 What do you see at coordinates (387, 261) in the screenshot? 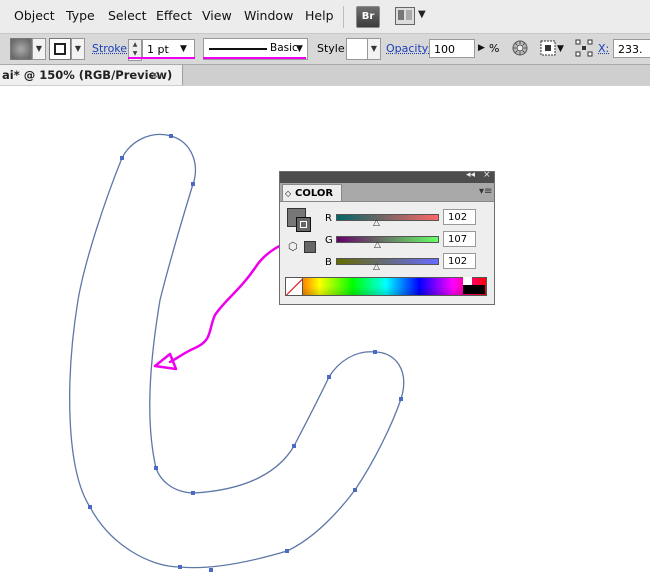
I see `channel-b-slider` at bounding box center [387, 261].